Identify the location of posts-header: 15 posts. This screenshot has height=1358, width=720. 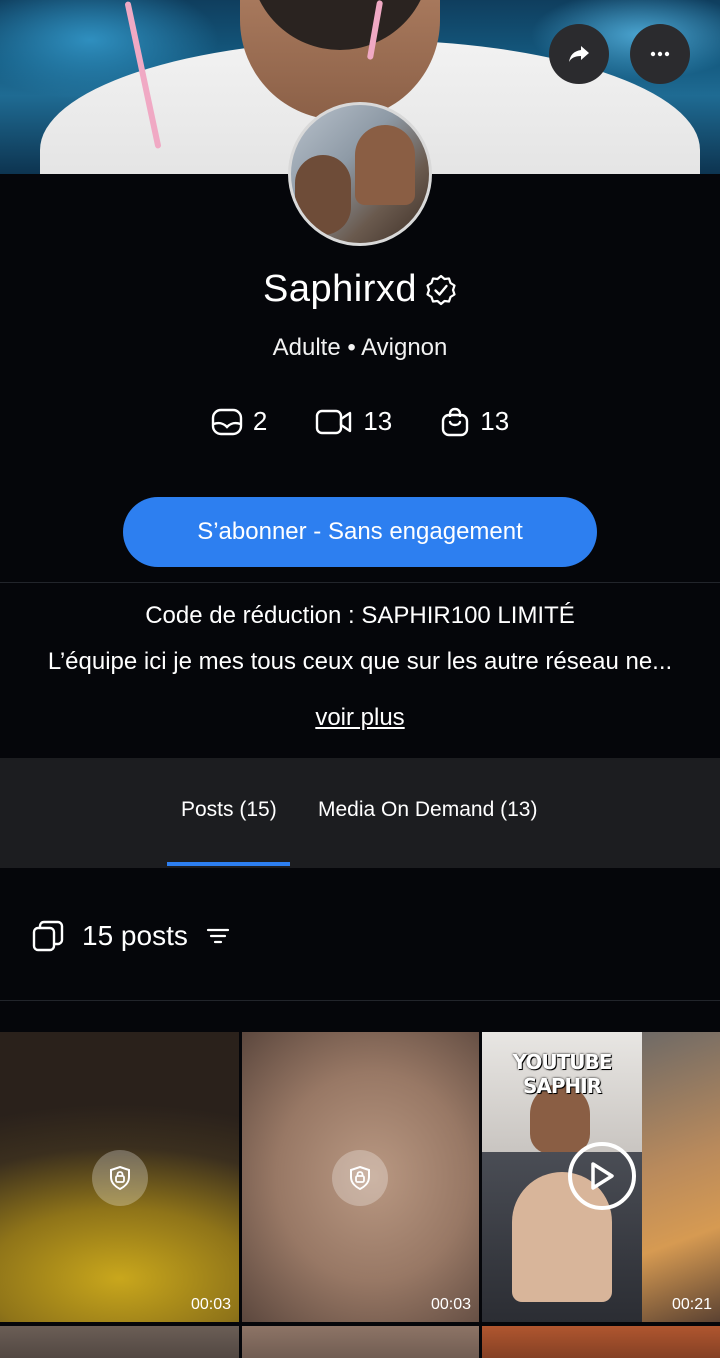
(131, 936).